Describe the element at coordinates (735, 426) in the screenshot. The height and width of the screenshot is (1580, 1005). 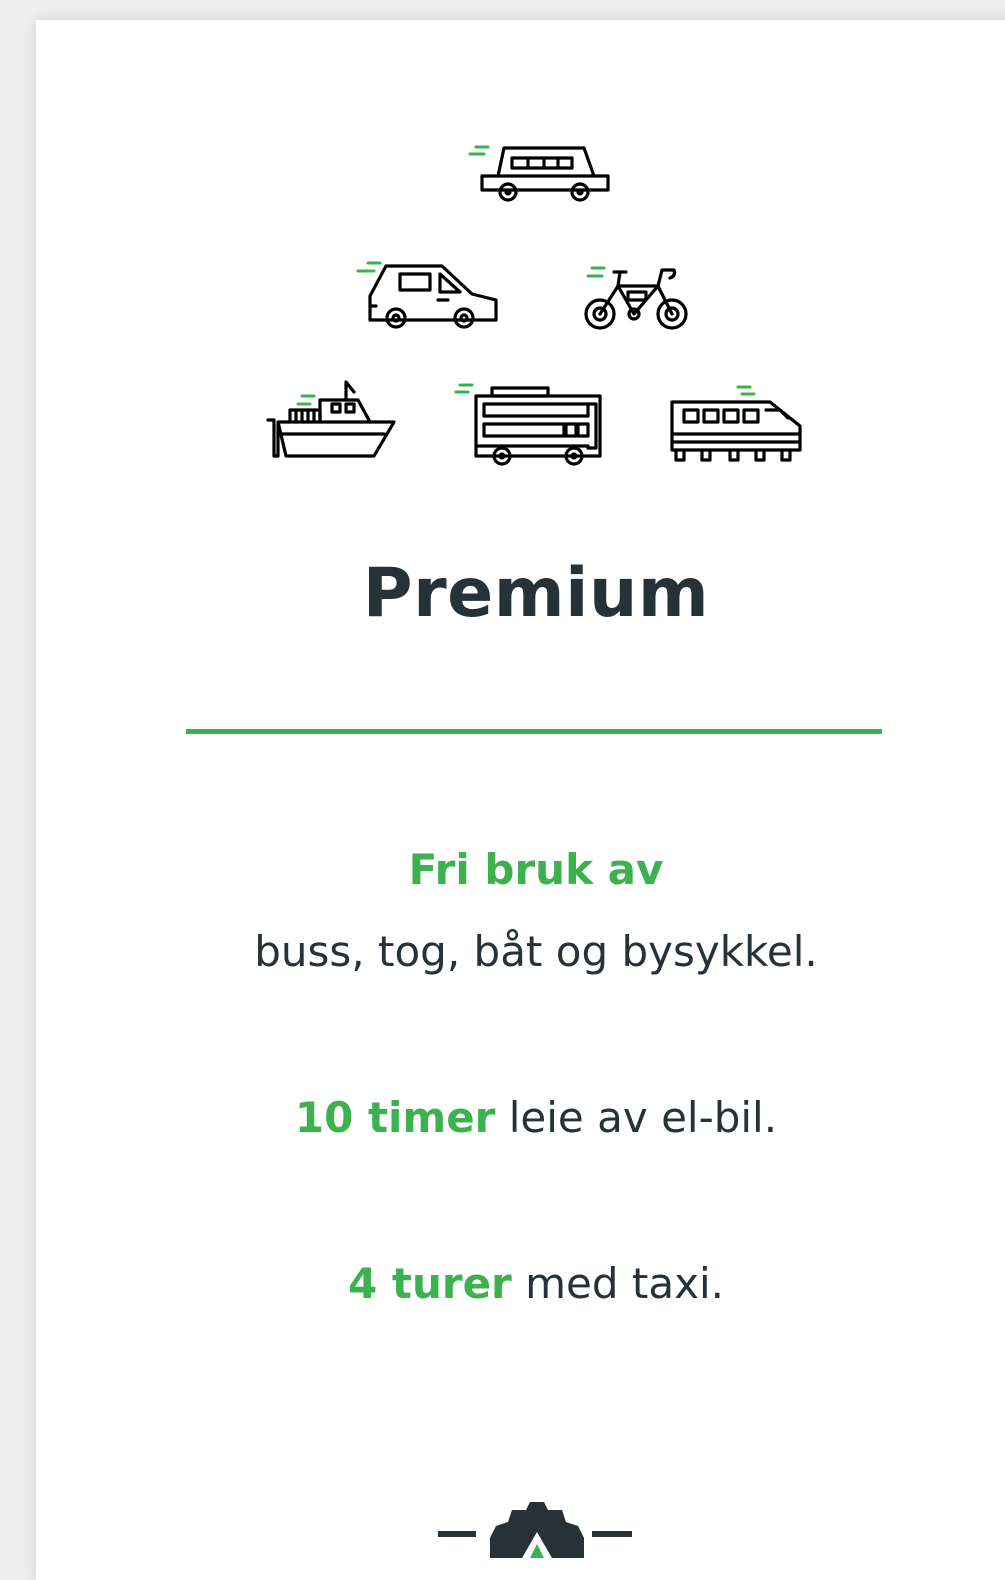
I see `train-icon` at that location.